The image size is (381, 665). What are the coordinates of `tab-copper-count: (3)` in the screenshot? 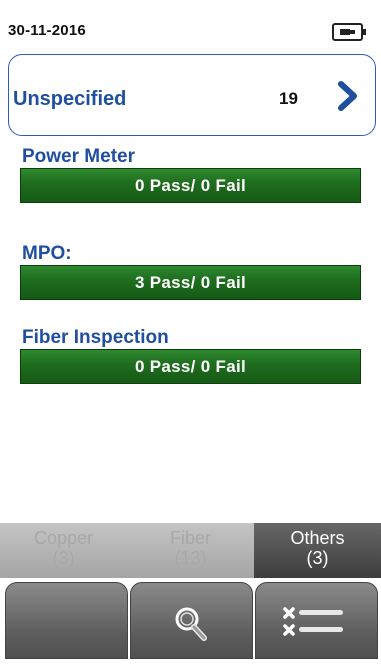 It's located at (63, 558).